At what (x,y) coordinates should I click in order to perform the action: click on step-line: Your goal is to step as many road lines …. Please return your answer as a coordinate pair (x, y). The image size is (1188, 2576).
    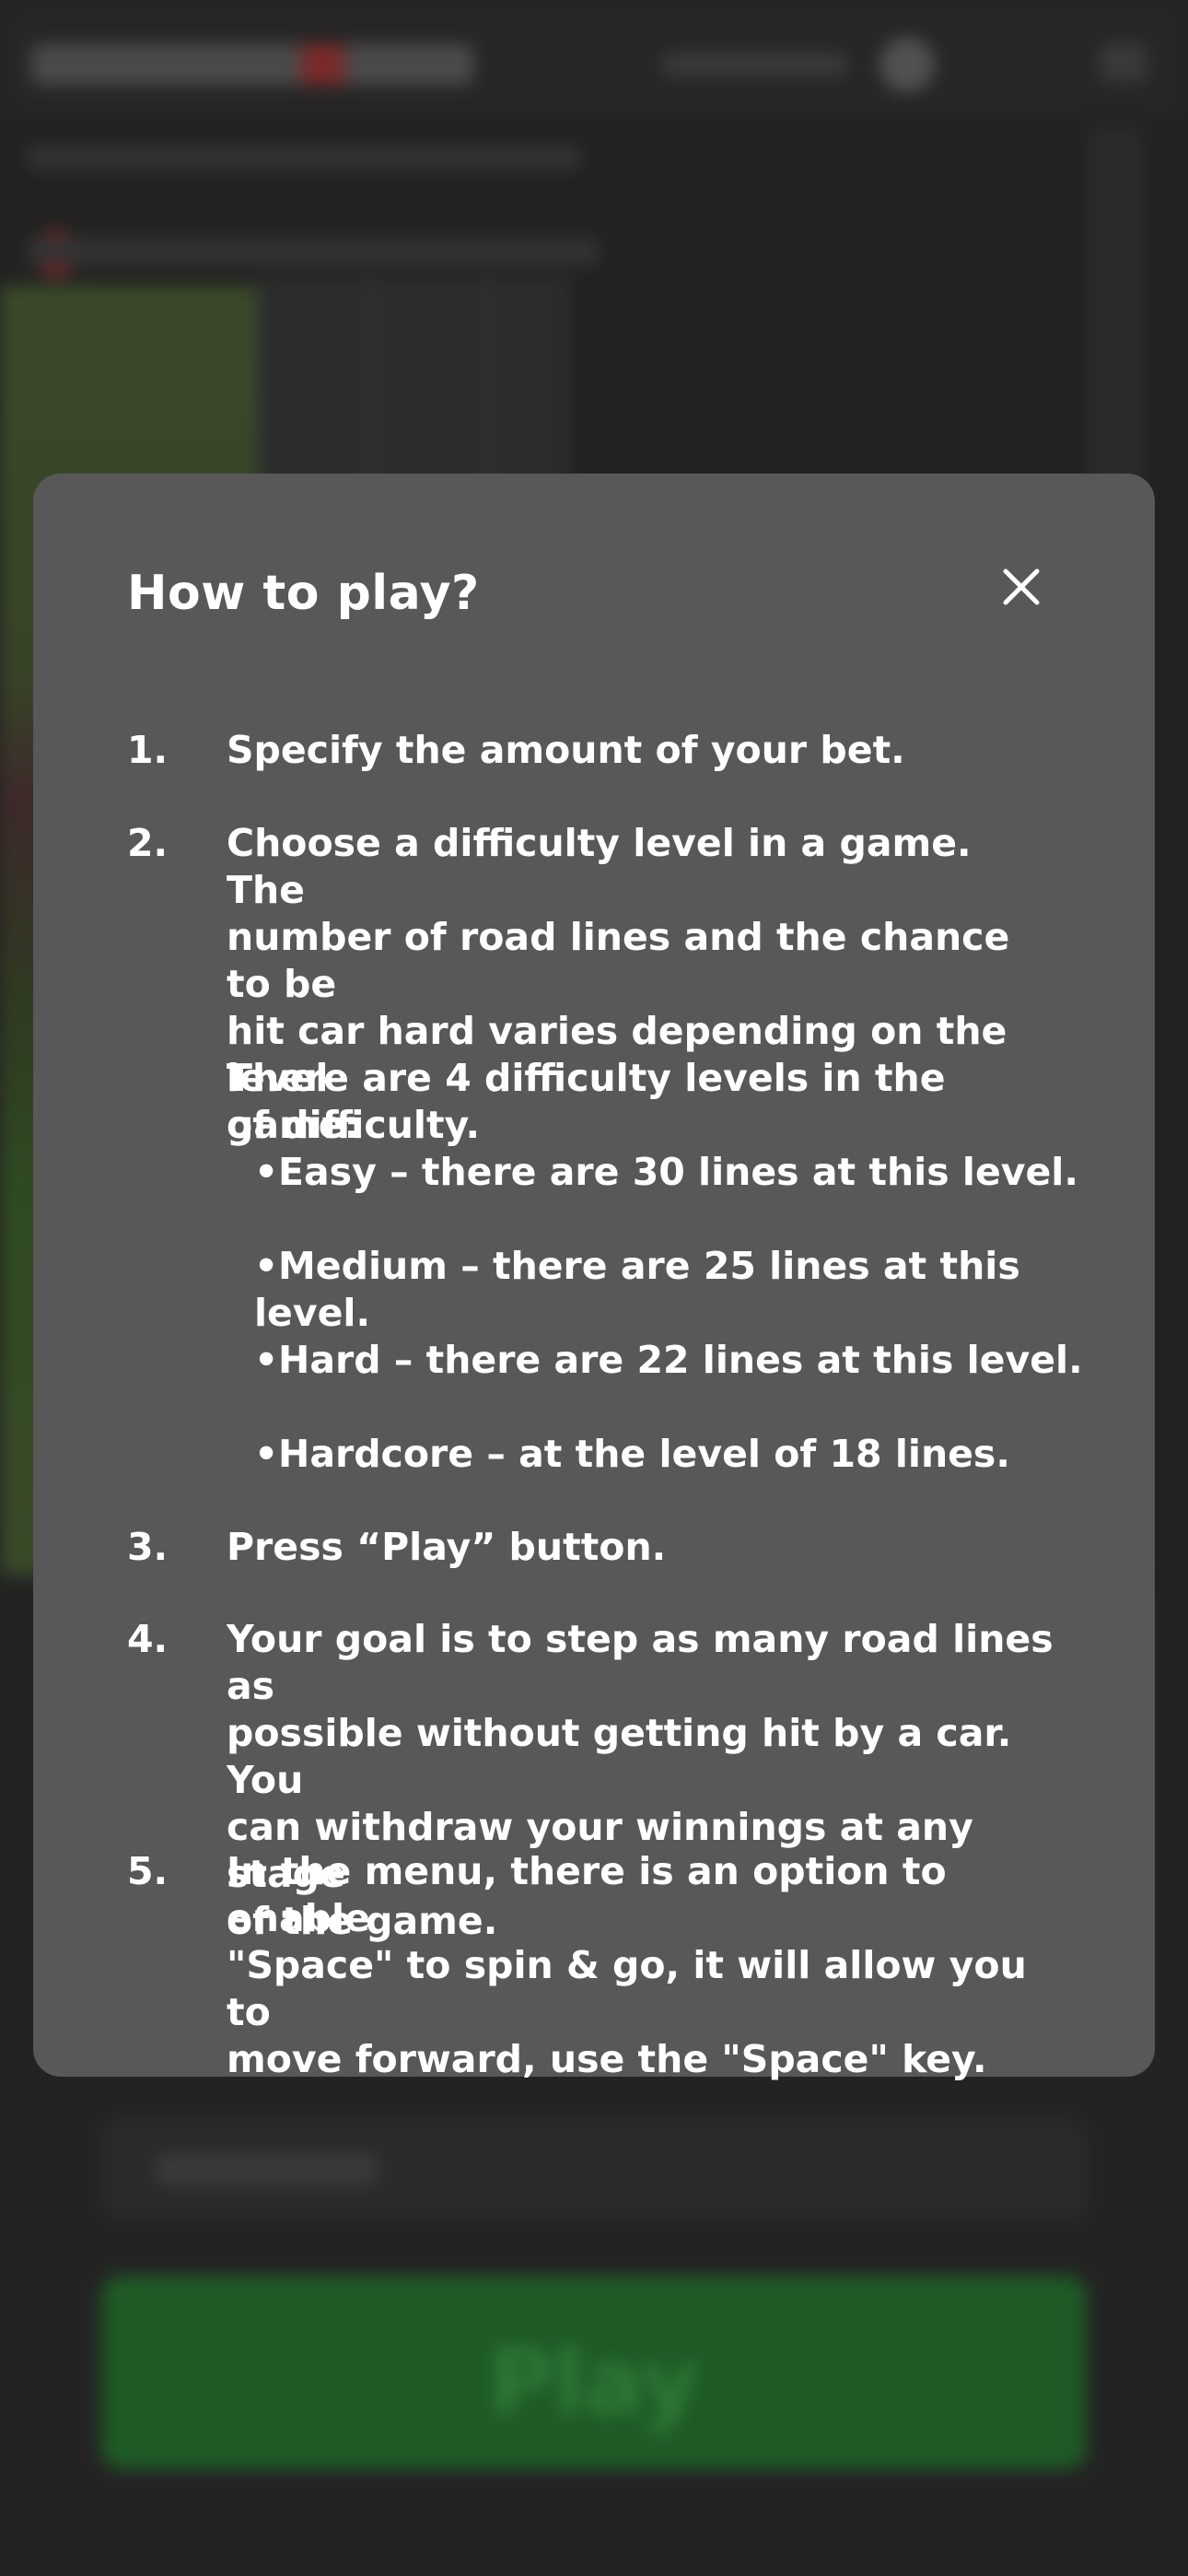
    Looking at the image, I should click on (640, 1662).